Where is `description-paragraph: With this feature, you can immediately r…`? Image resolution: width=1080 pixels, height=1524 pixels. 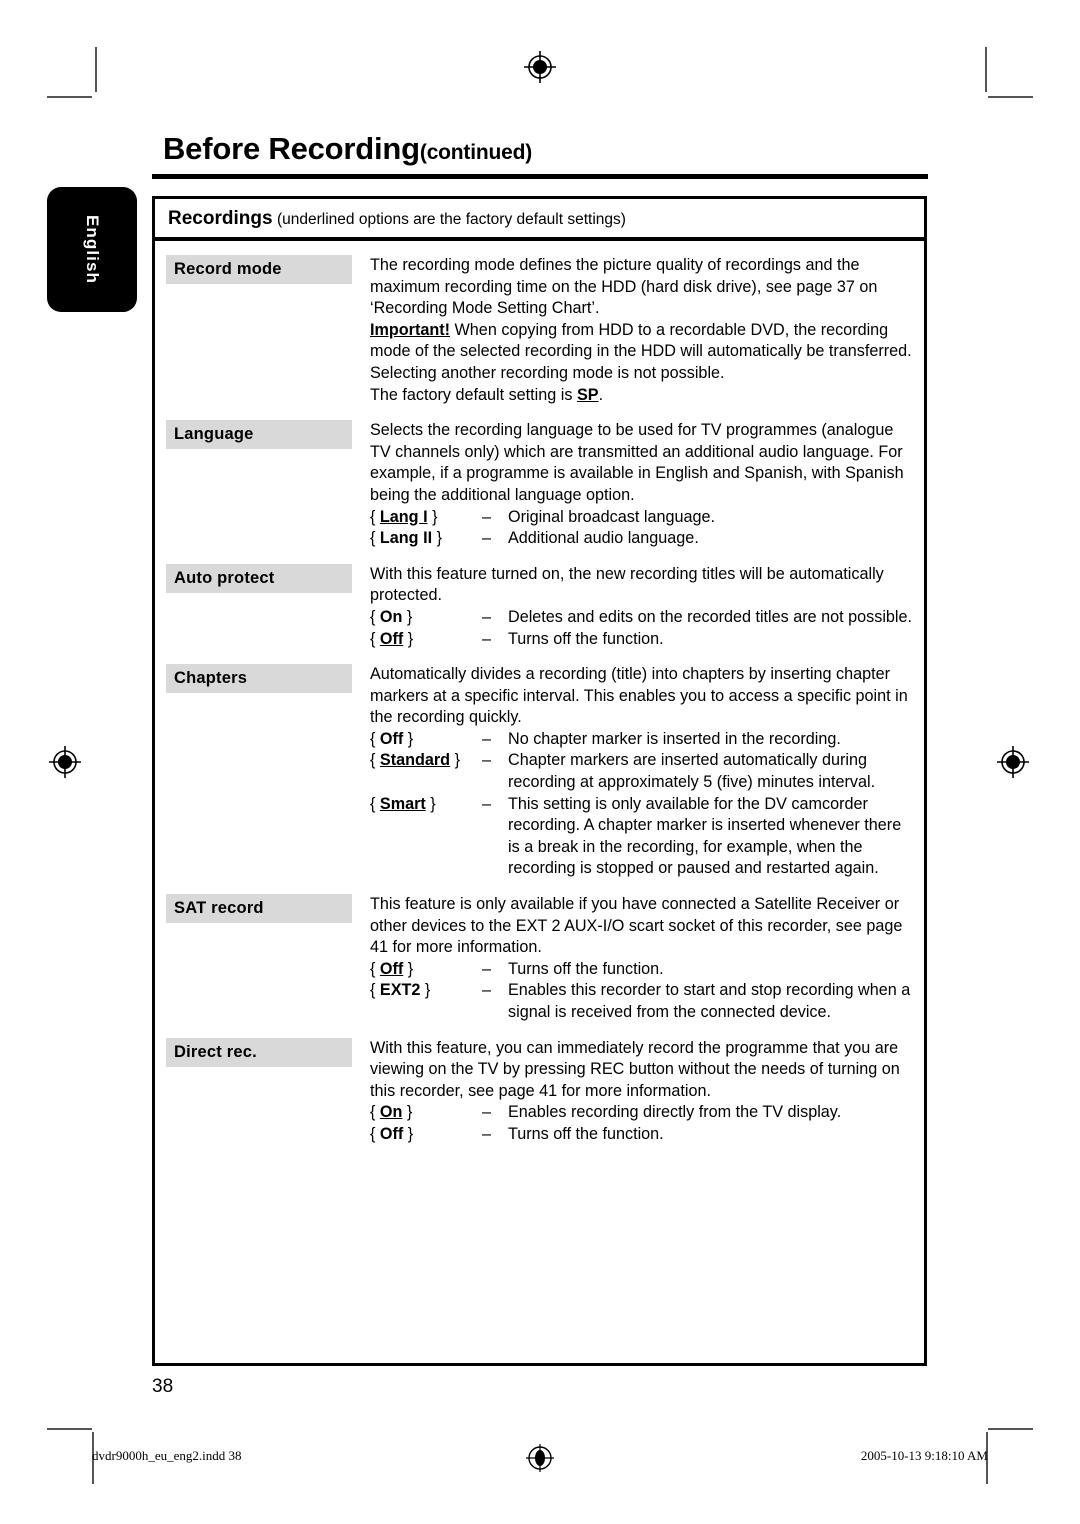
description-paragraph: With this feature, you can immediately r… is located at coordinates (635, 1069).